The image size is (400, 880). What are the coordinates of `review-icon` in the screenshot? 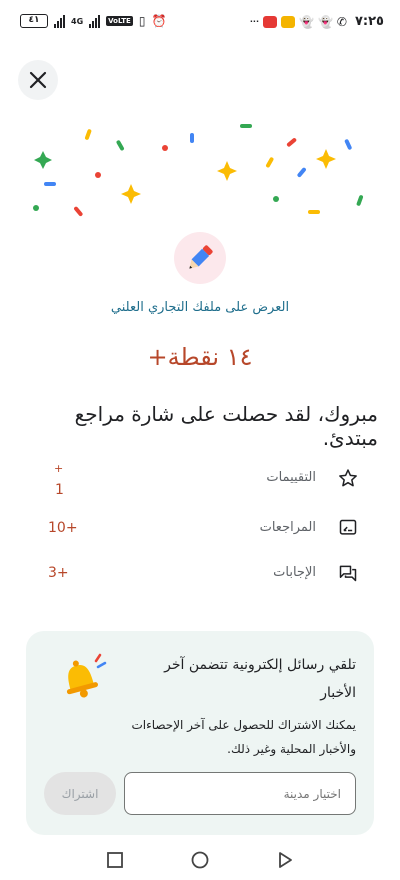 It's located at (348, 527).